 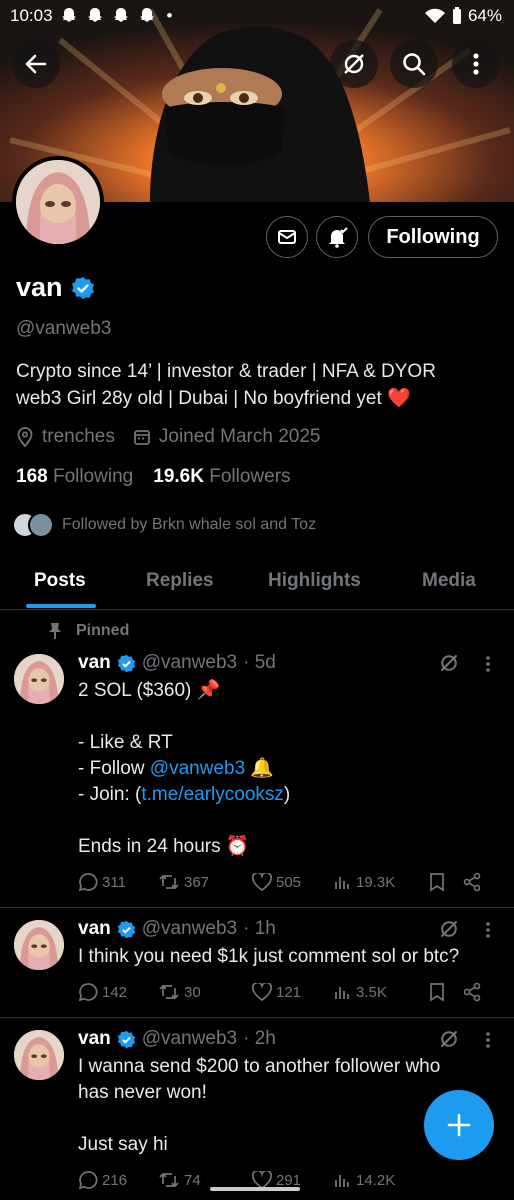 I want to click on arrow-left-icon, so click(x=36, y=64).